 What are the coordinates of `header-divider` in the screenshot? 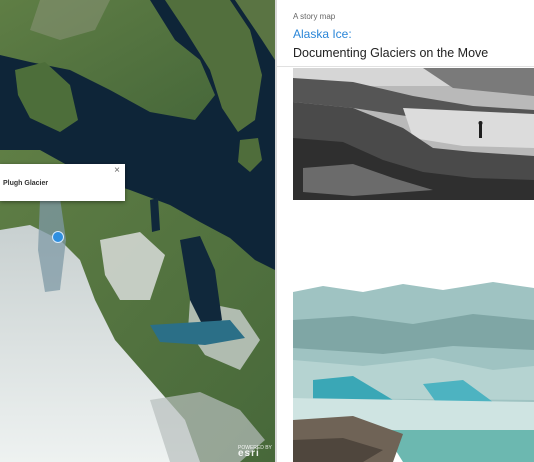 It's located at (405, 66).